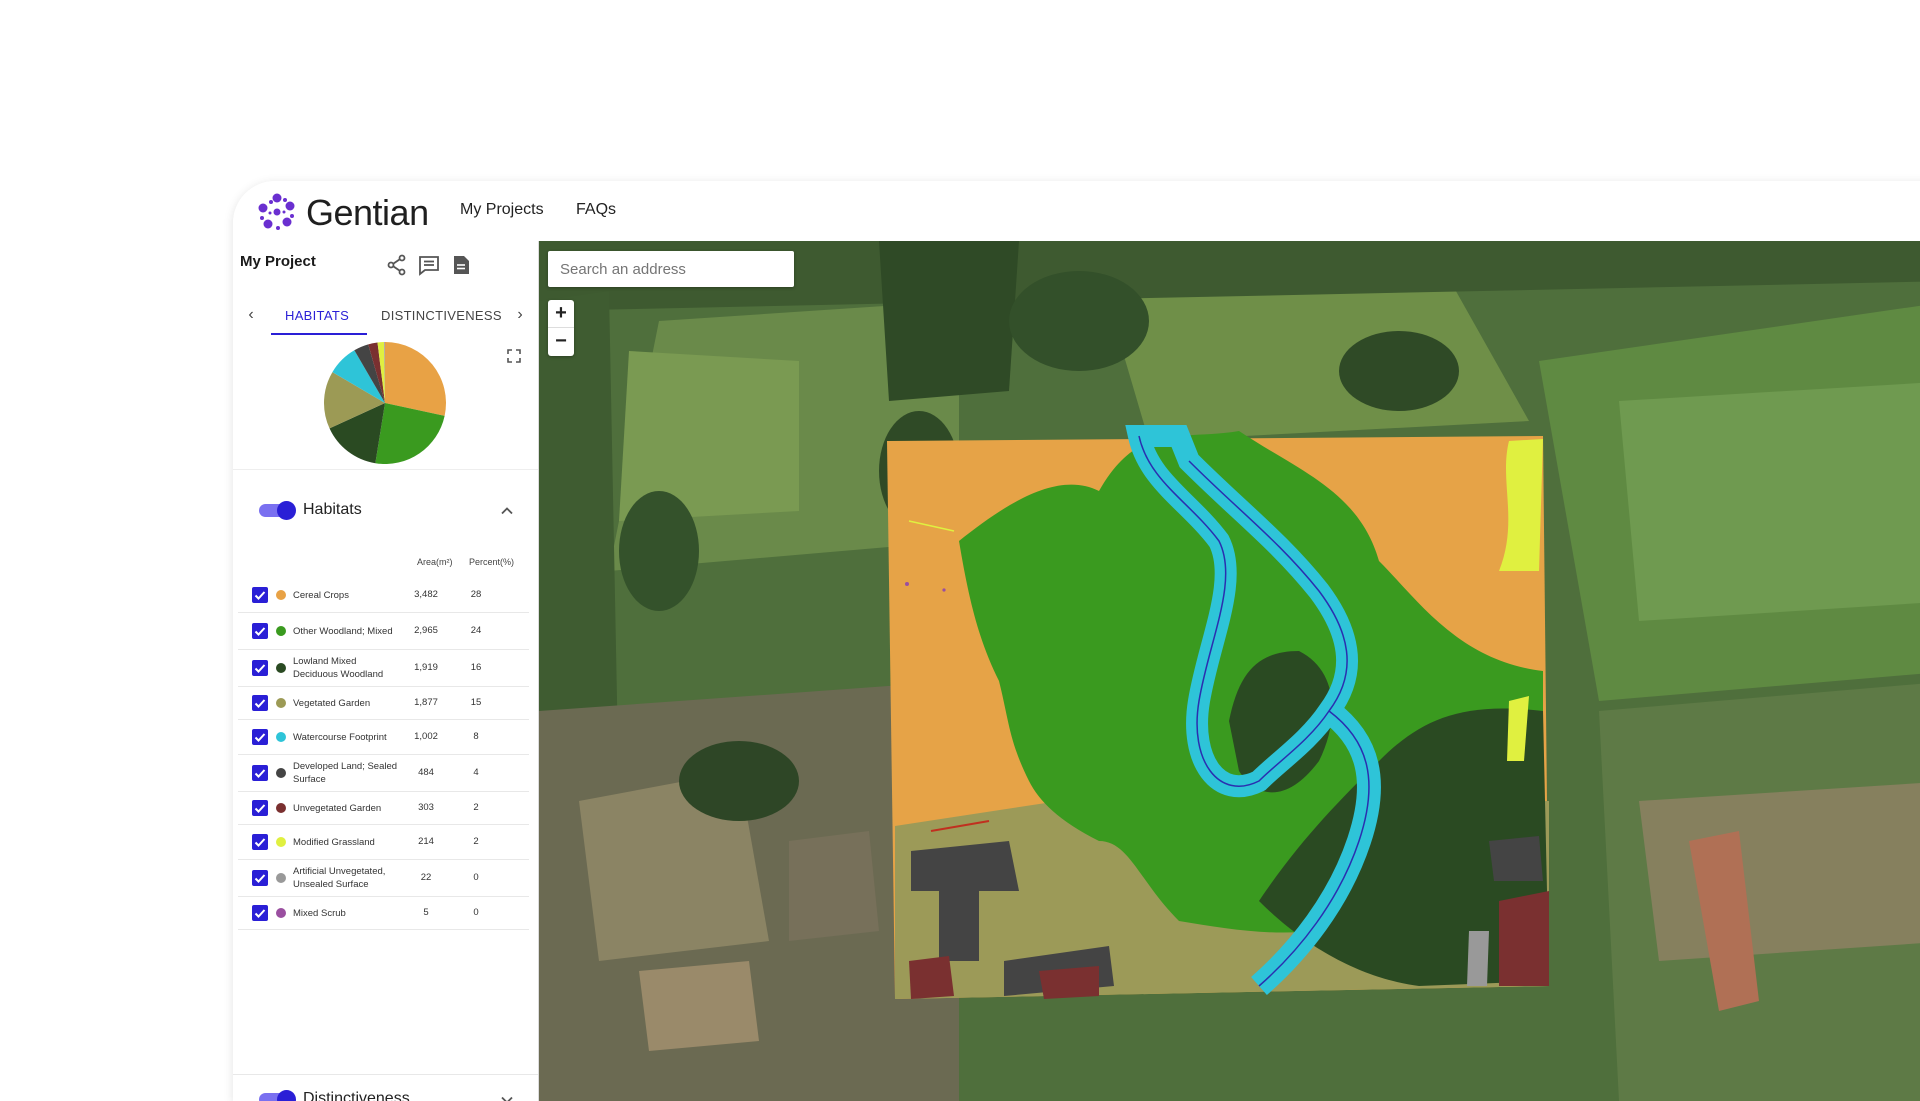 The height and width of the screenshot is (1101, 1920). What do you see at coordinates (476, 667) in the screenshot?
I see `habitat-percent: 16` at bounding box center [476, 667].